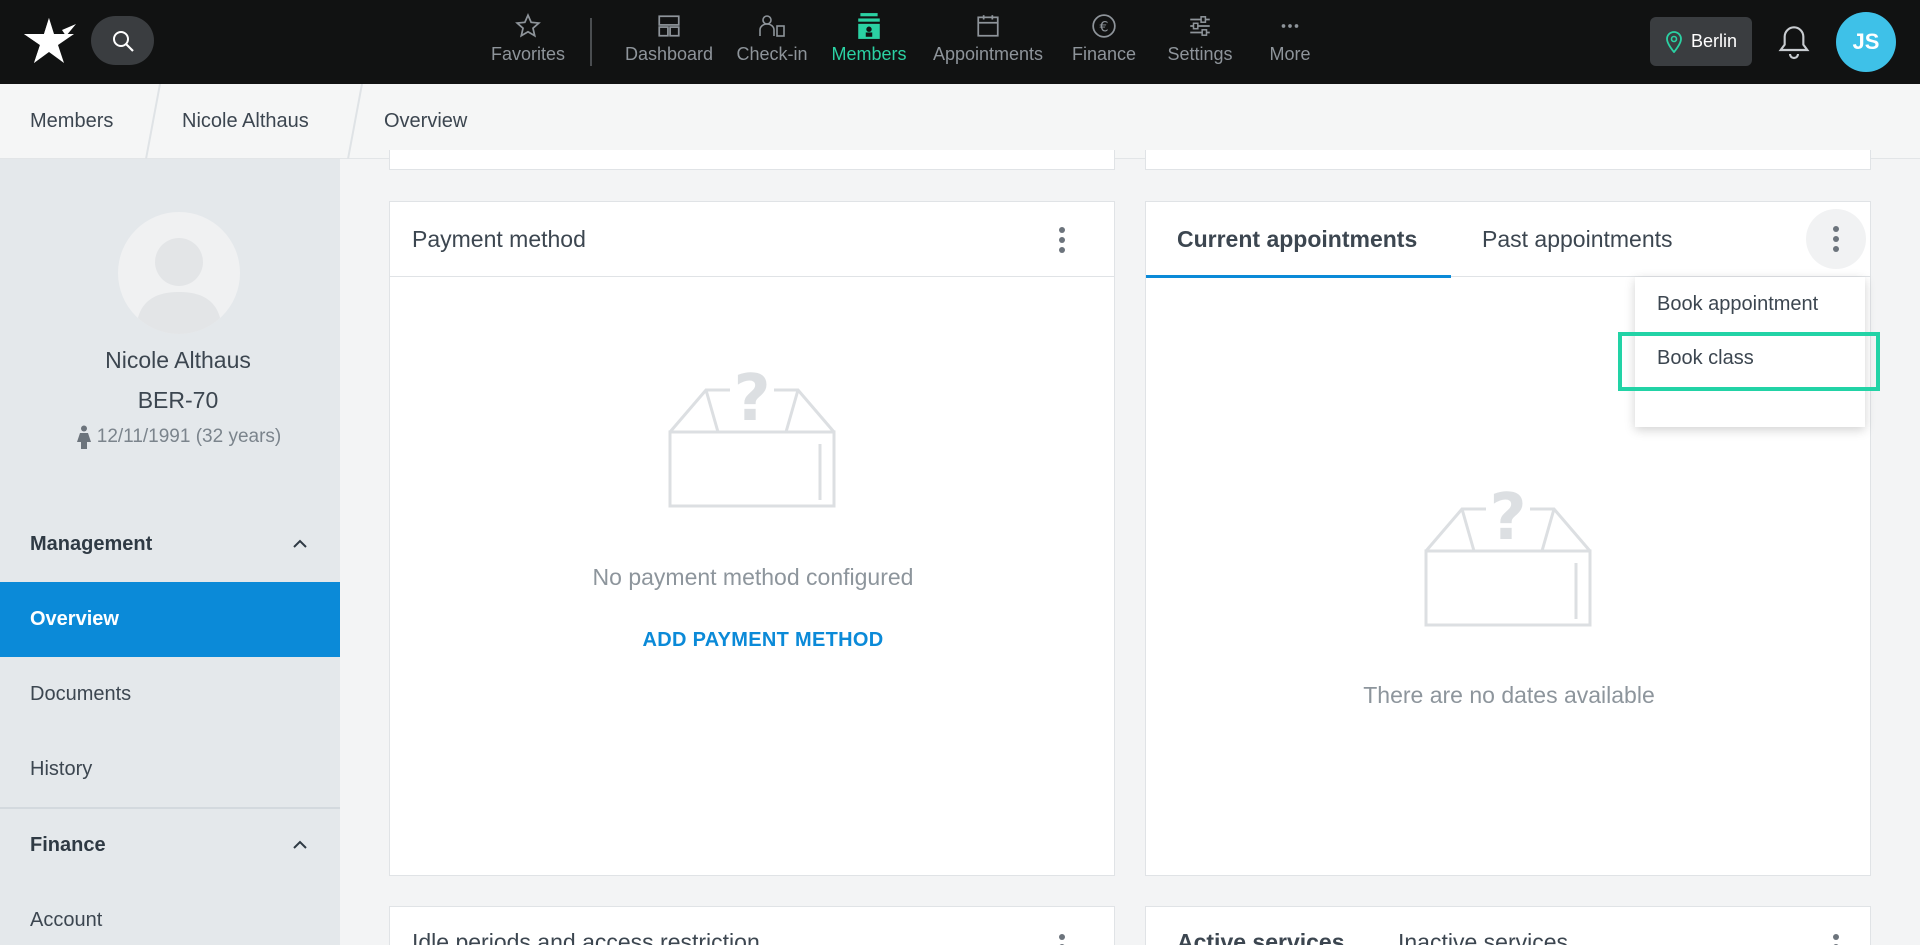 Image resolution: width=1920 pixels, height=945 pixels. Describe the element at coordinates (1062, 240) in the screenshot. I see `payment-card-menu-button` at that location.